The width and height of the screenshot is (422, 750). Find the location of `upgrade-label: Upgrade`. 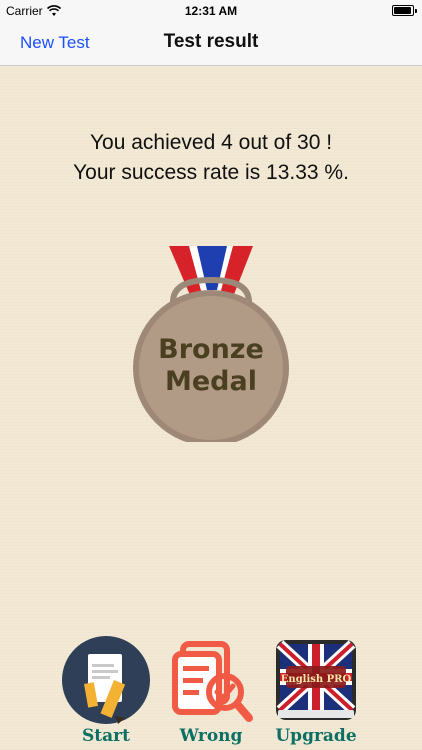

upgrade-label: Upgrade is located at coordinates (316, 736).